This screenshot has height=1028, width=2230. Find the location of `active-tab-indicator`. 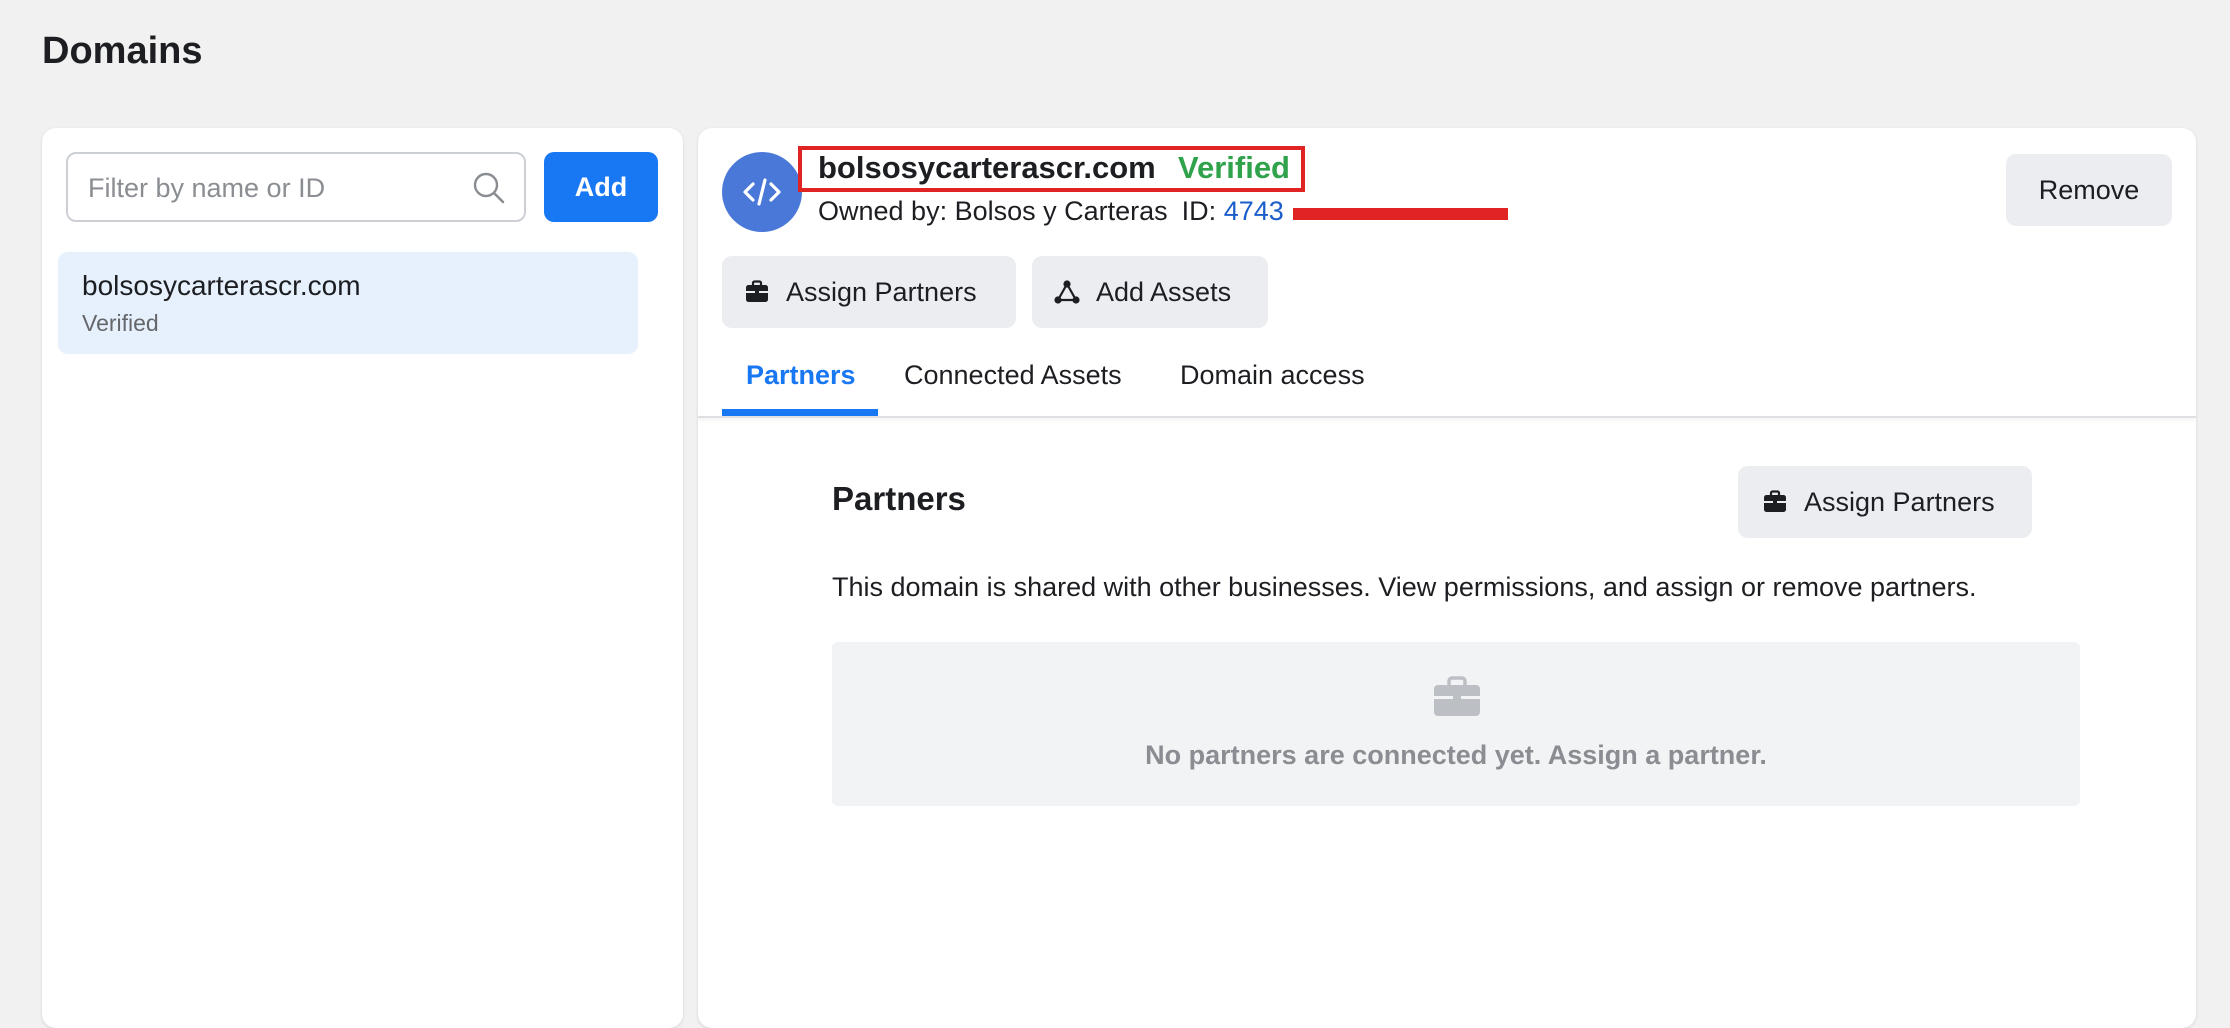

active-tab-indicator is located at coordinates (800, 412).